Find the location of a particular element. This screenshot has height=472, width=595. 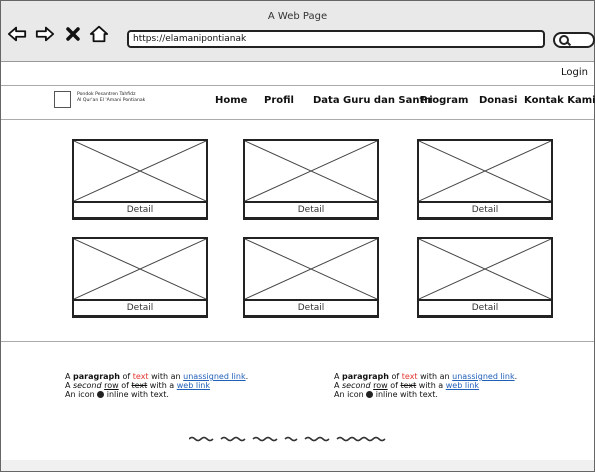

browser-toolbar: A Web Page https://elamanipontianak is located at coordinates (298, 31).